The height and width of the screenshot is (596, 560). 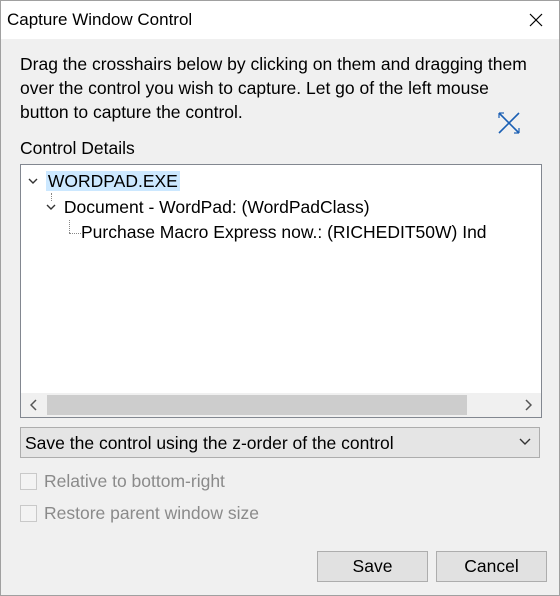 I want to click on crosshair-drag-handle, so click(x=509, y=123).